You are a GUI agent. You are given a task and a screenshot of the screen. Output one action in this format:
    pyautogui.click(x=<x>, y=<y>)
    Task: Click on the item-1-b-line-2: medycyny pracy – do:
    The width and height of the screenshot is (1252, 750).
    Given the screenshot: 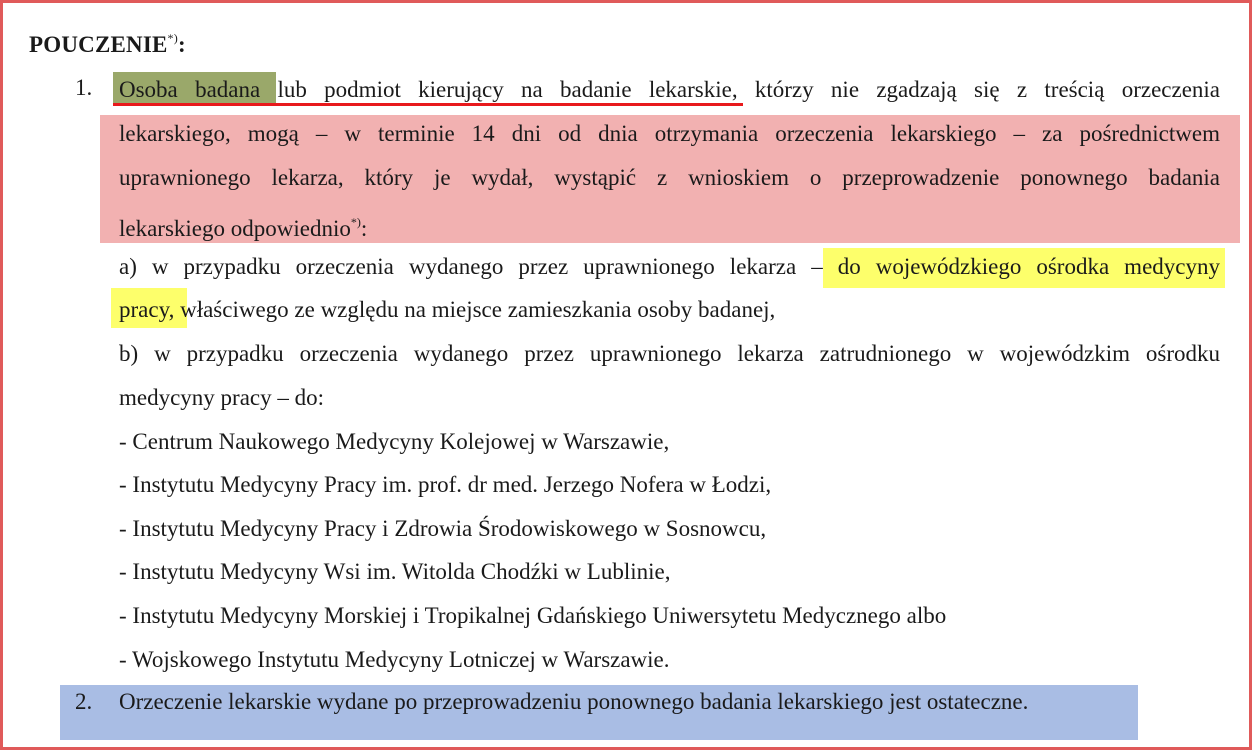 What is the action you would take?
    pyautogui.click(x=222, y=397)
    